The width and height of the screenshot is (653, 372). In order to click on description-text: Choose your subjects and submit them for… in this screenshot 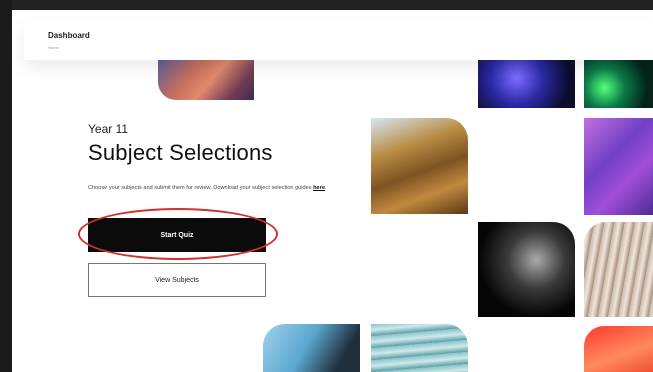, I will do `click(201, 188)`.